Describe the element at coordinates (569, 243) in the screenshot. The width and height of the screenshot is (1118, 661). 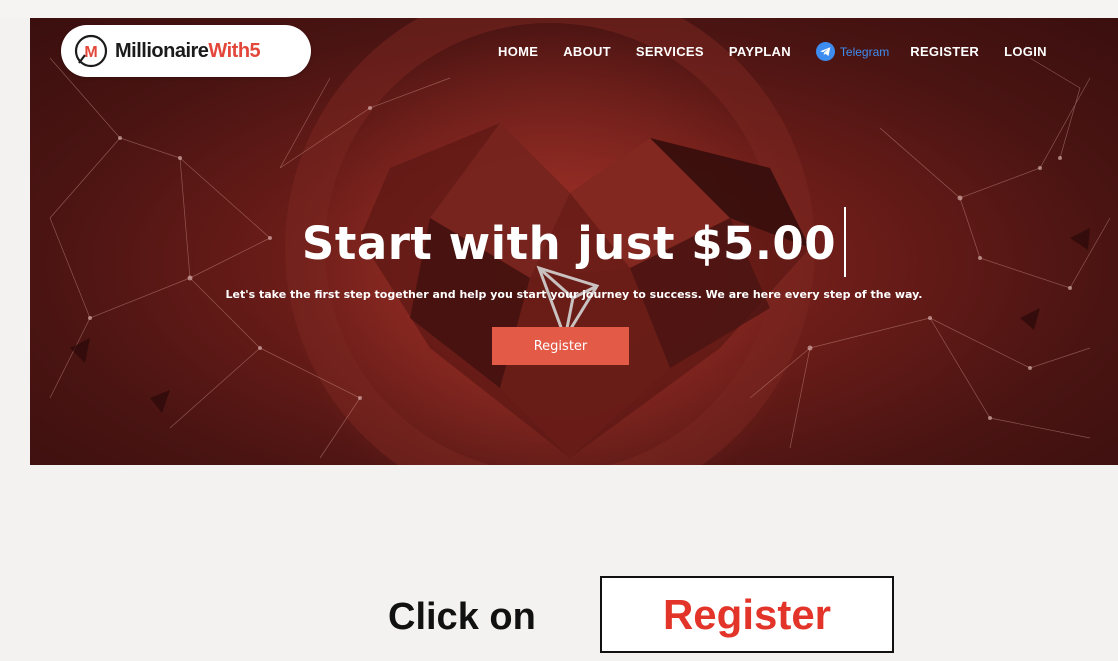
I see `hero-title-text: Start with just $5.00` at that location.